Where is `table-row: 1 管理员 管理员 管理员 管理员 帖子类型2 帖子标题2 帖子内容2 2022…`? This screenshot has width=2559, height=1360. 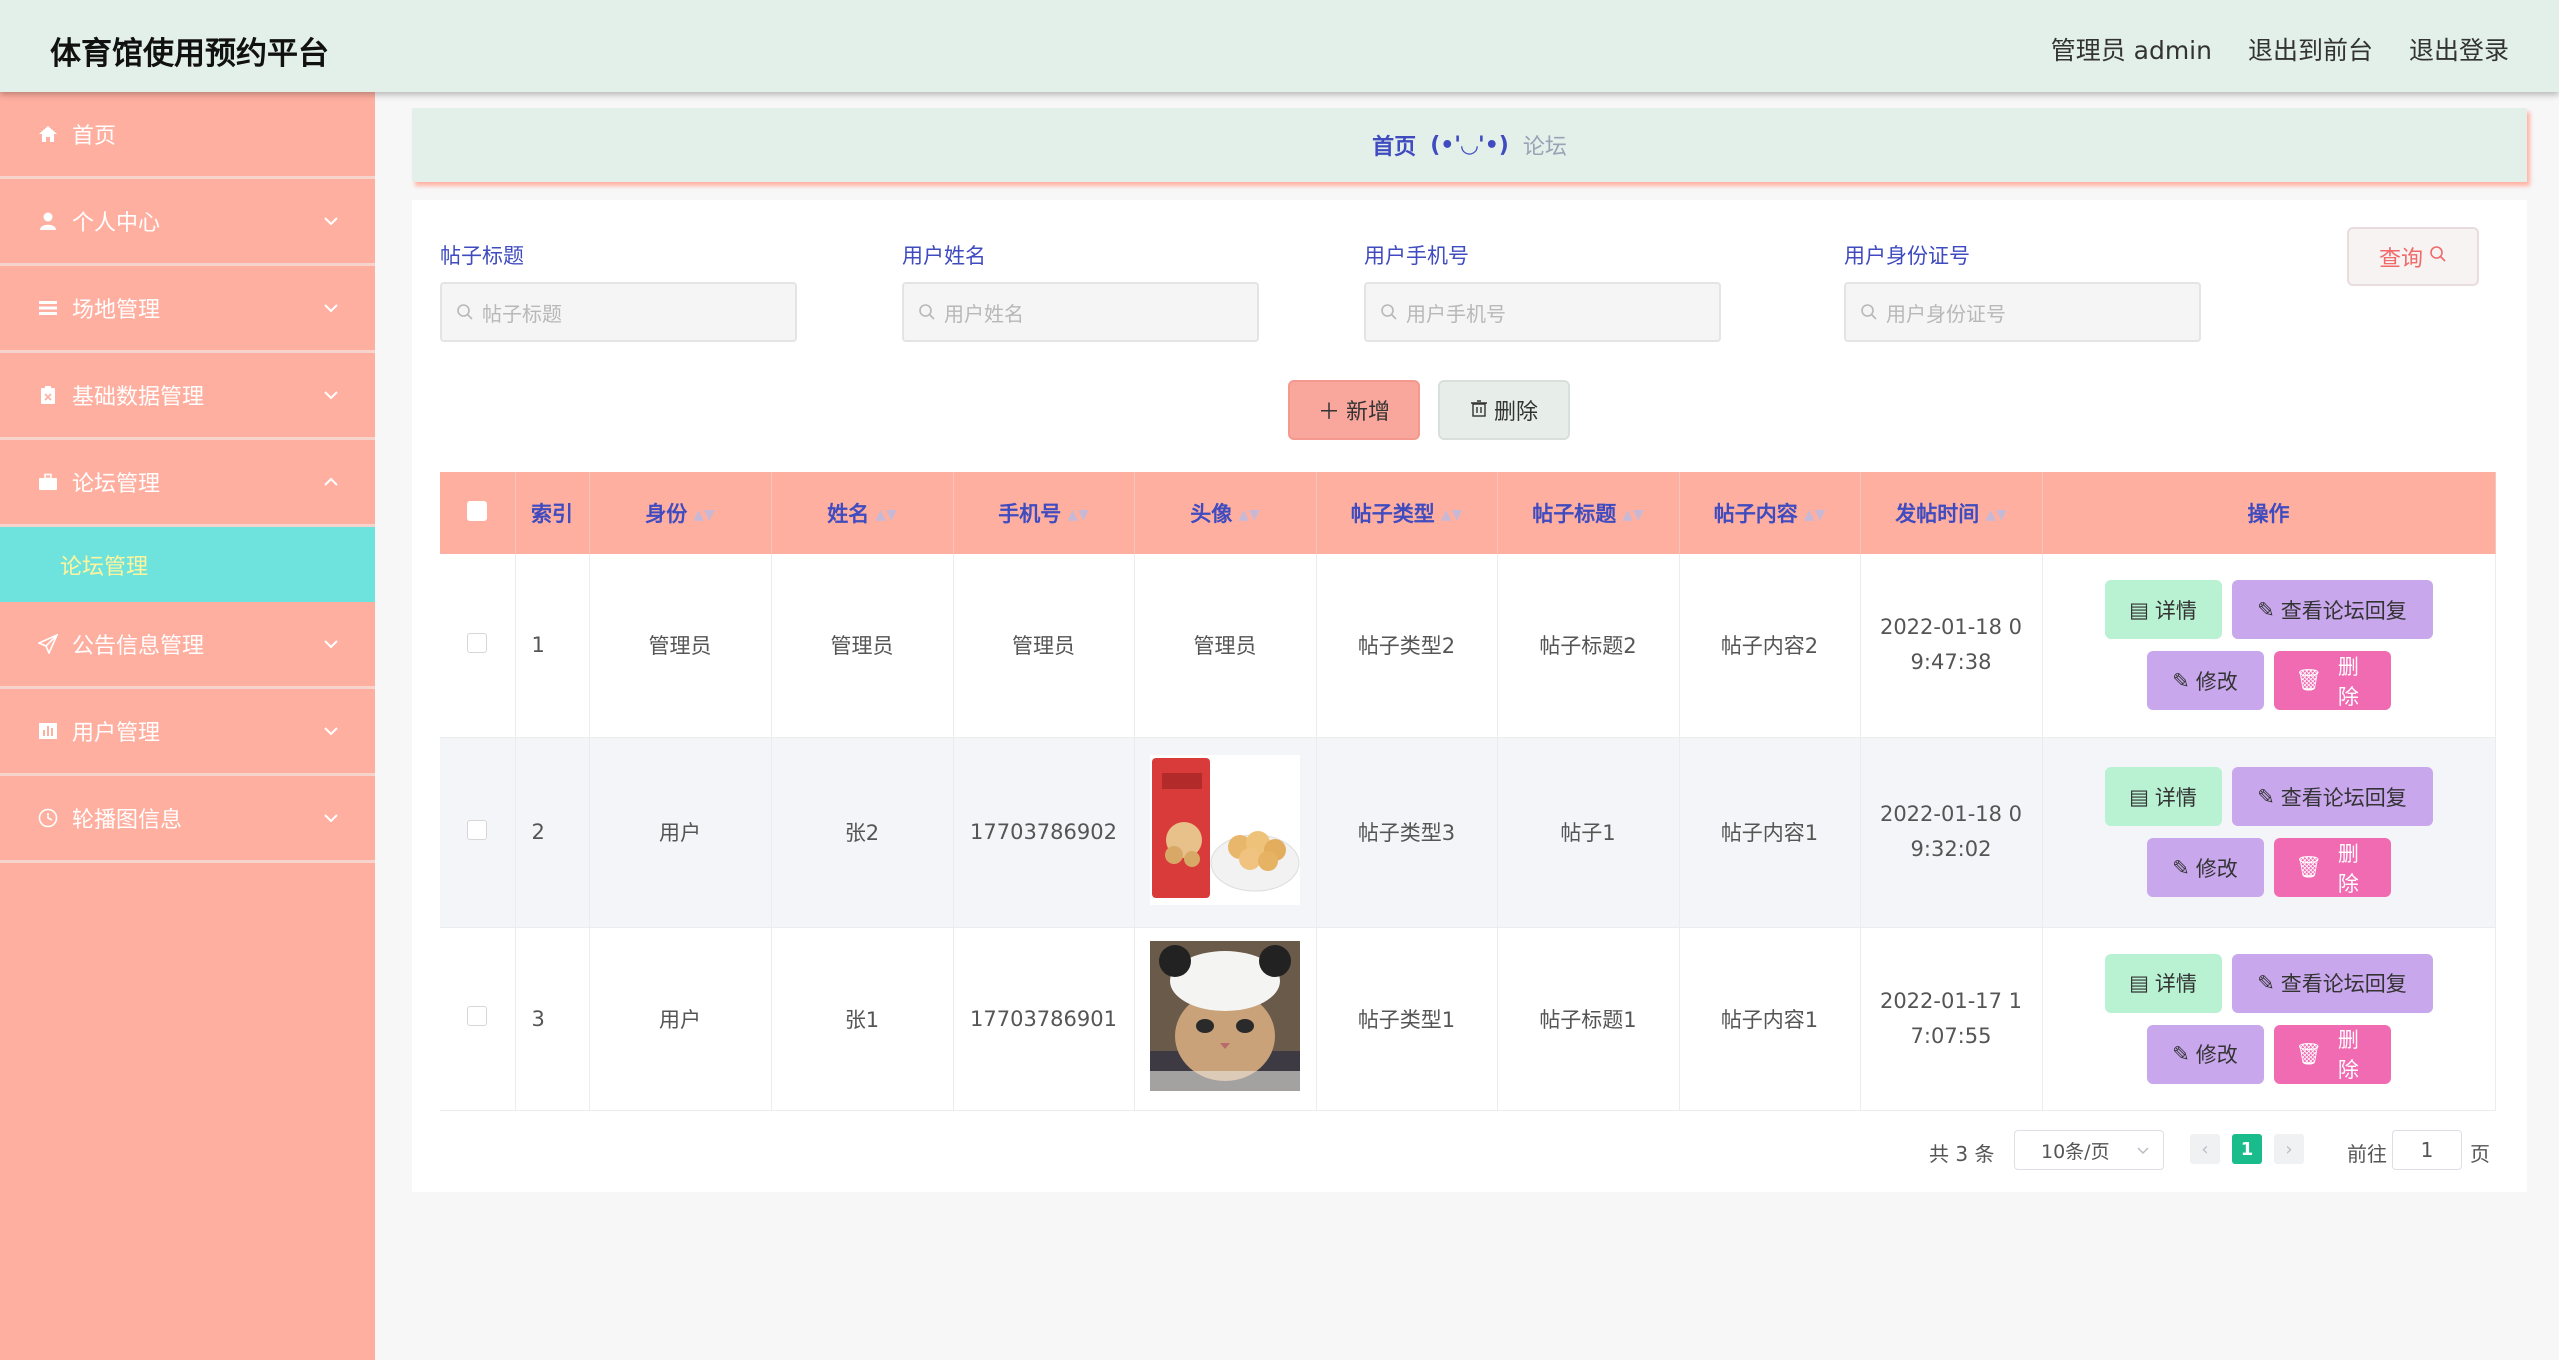 table-row: 1 管理员 管理员 管理员 管理员 帖子类型2 帖子标题2 帖子内容2 2022… is located at coordinates (1468, 646).